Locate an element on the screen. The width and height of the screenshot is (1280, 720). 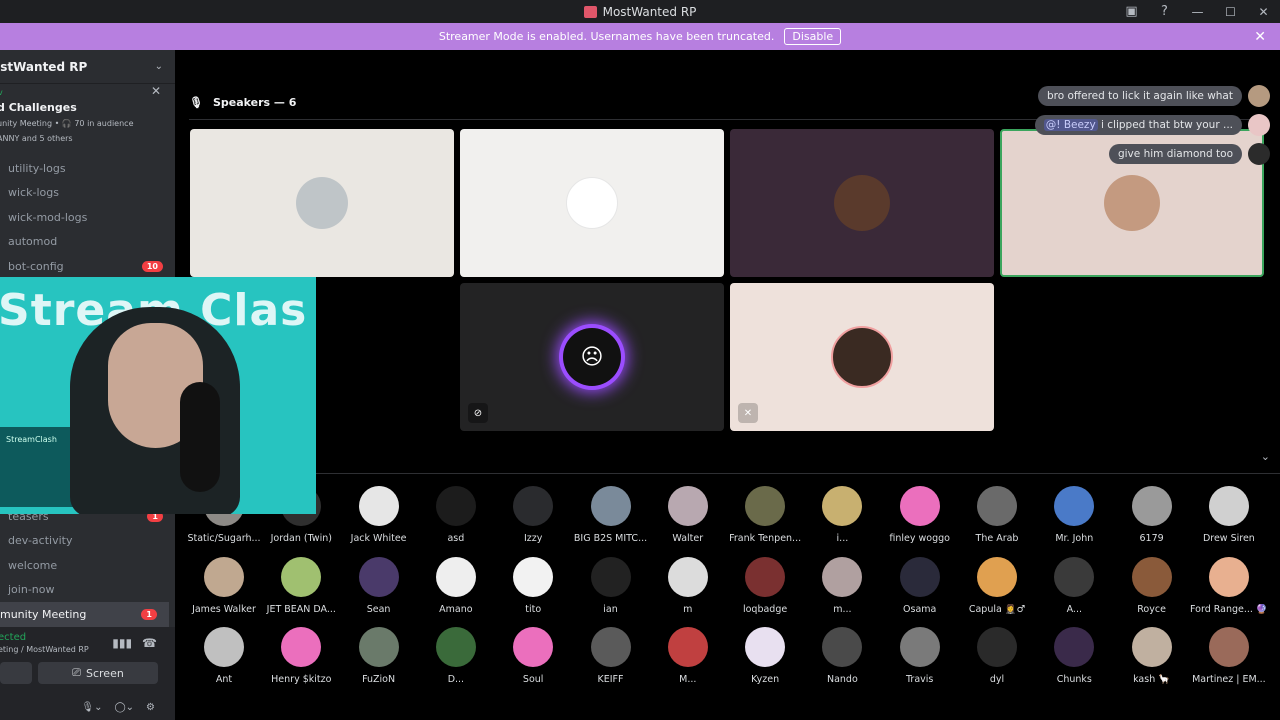
audience-member: Drew Siren is located at coordinates (1229, 515).